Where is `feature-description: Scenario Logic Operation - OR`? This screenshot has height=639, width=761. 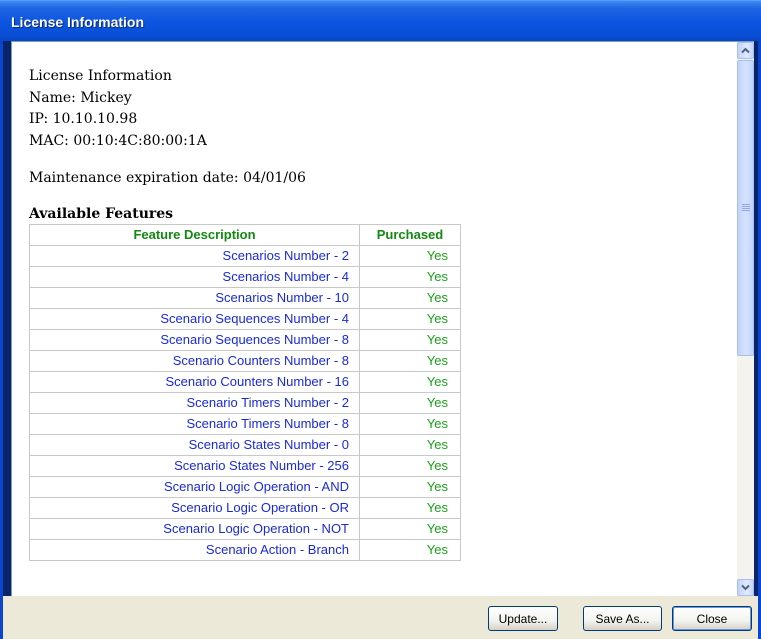 feature-description: Scenario Logic Operation - OR is located at coordinates (194, 507).